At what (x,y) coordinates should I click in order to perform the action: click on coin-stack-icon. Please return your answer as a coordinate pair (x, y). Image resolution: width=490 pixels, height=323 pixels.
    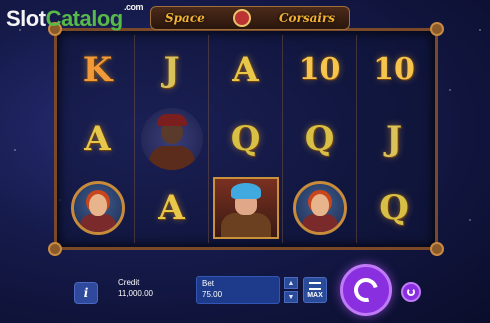
    Looking at the image, I should click on (315, 285).